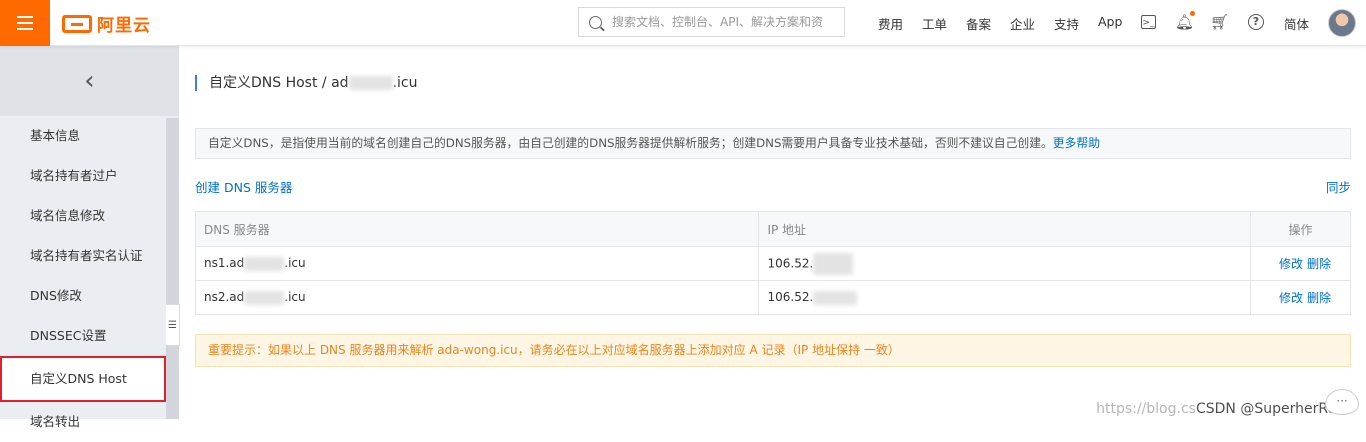  I want to click on nav-app: App, so click(1110, 21).